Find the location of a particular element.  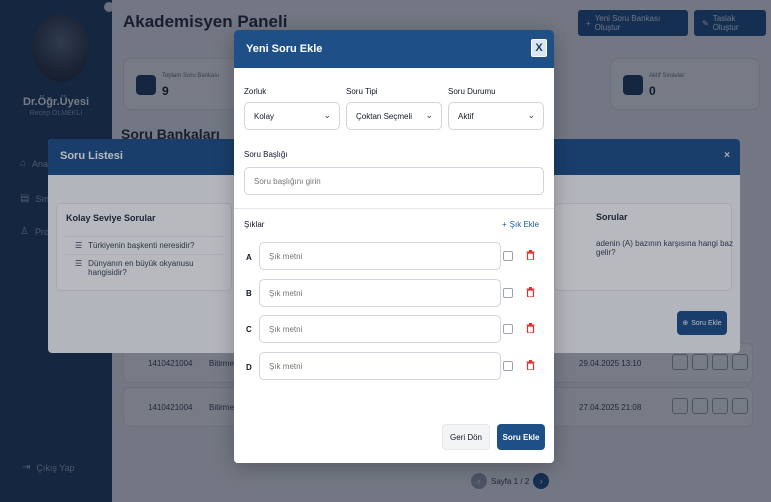

question-title-input is located at coordinates (394, 181).